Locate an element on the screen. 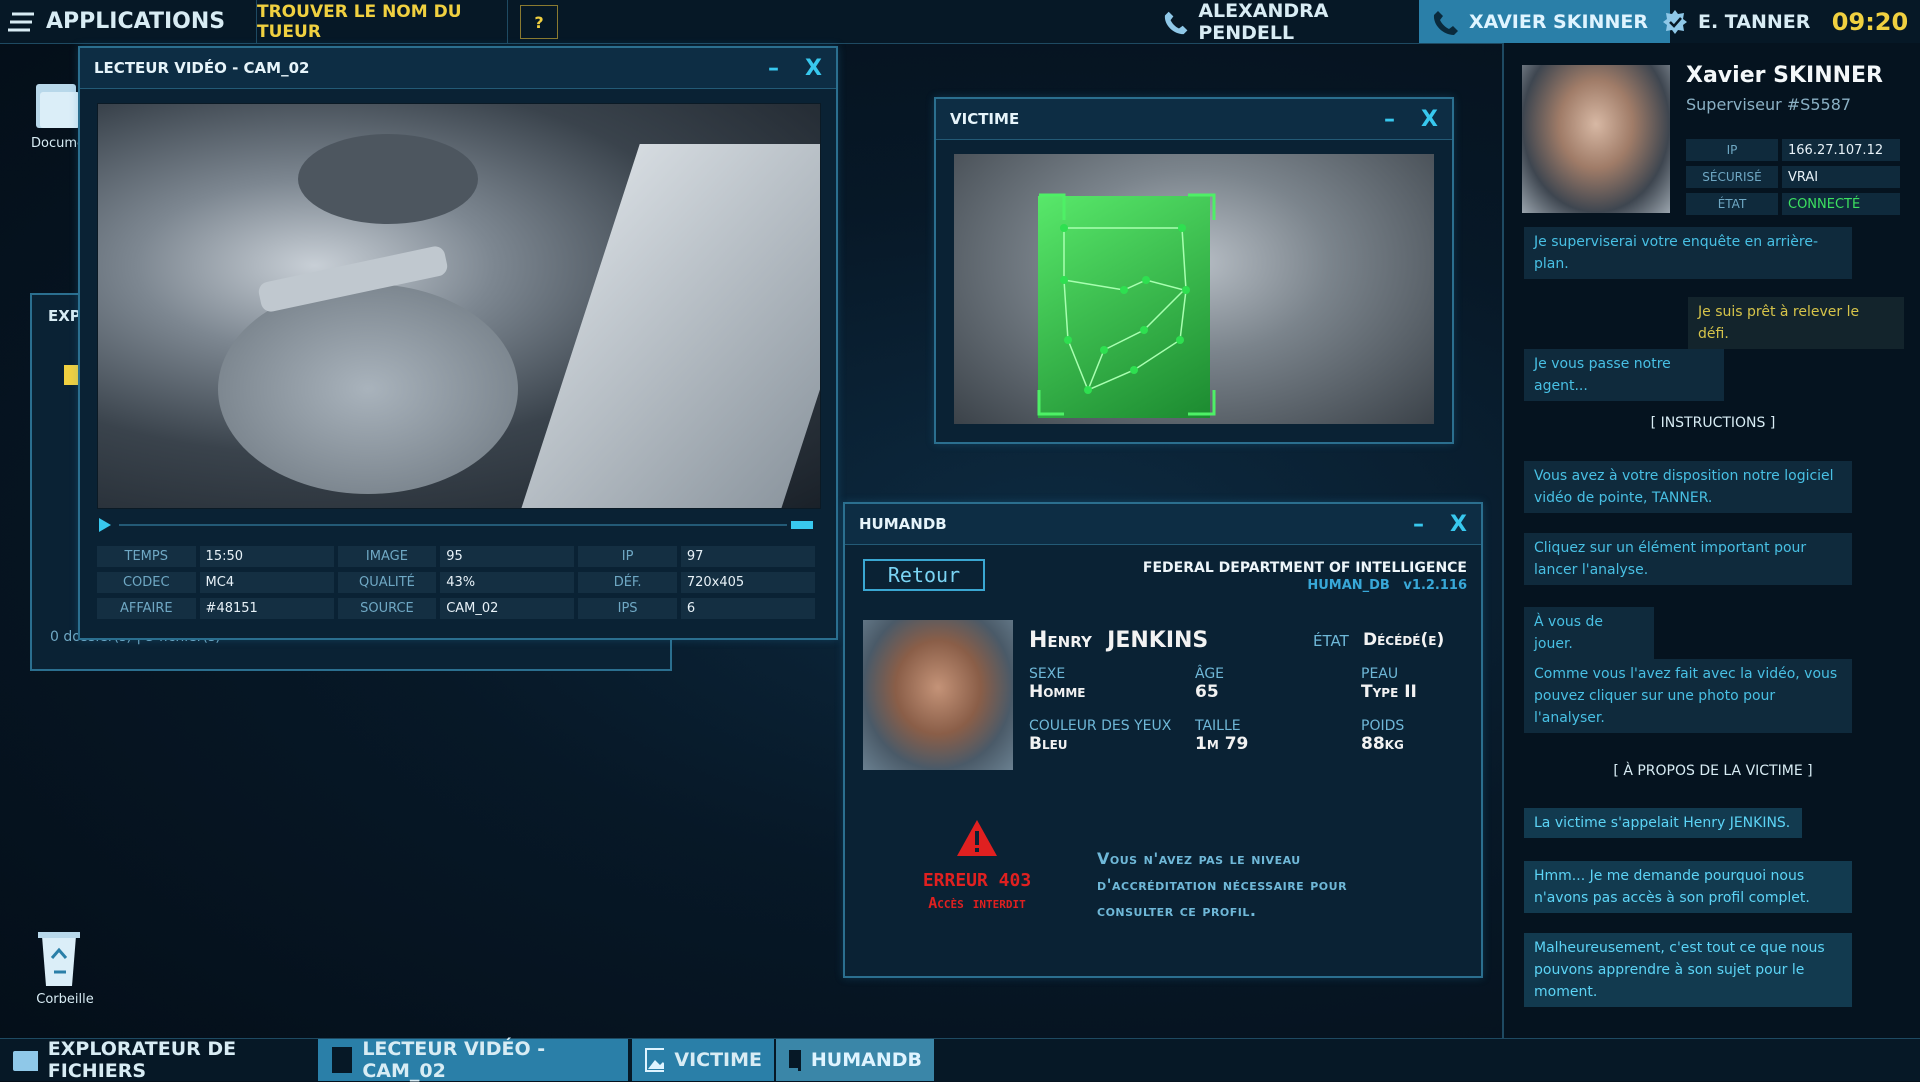  contact-info-value: 166.27.107.12 is located at coordinates (1841, 150).